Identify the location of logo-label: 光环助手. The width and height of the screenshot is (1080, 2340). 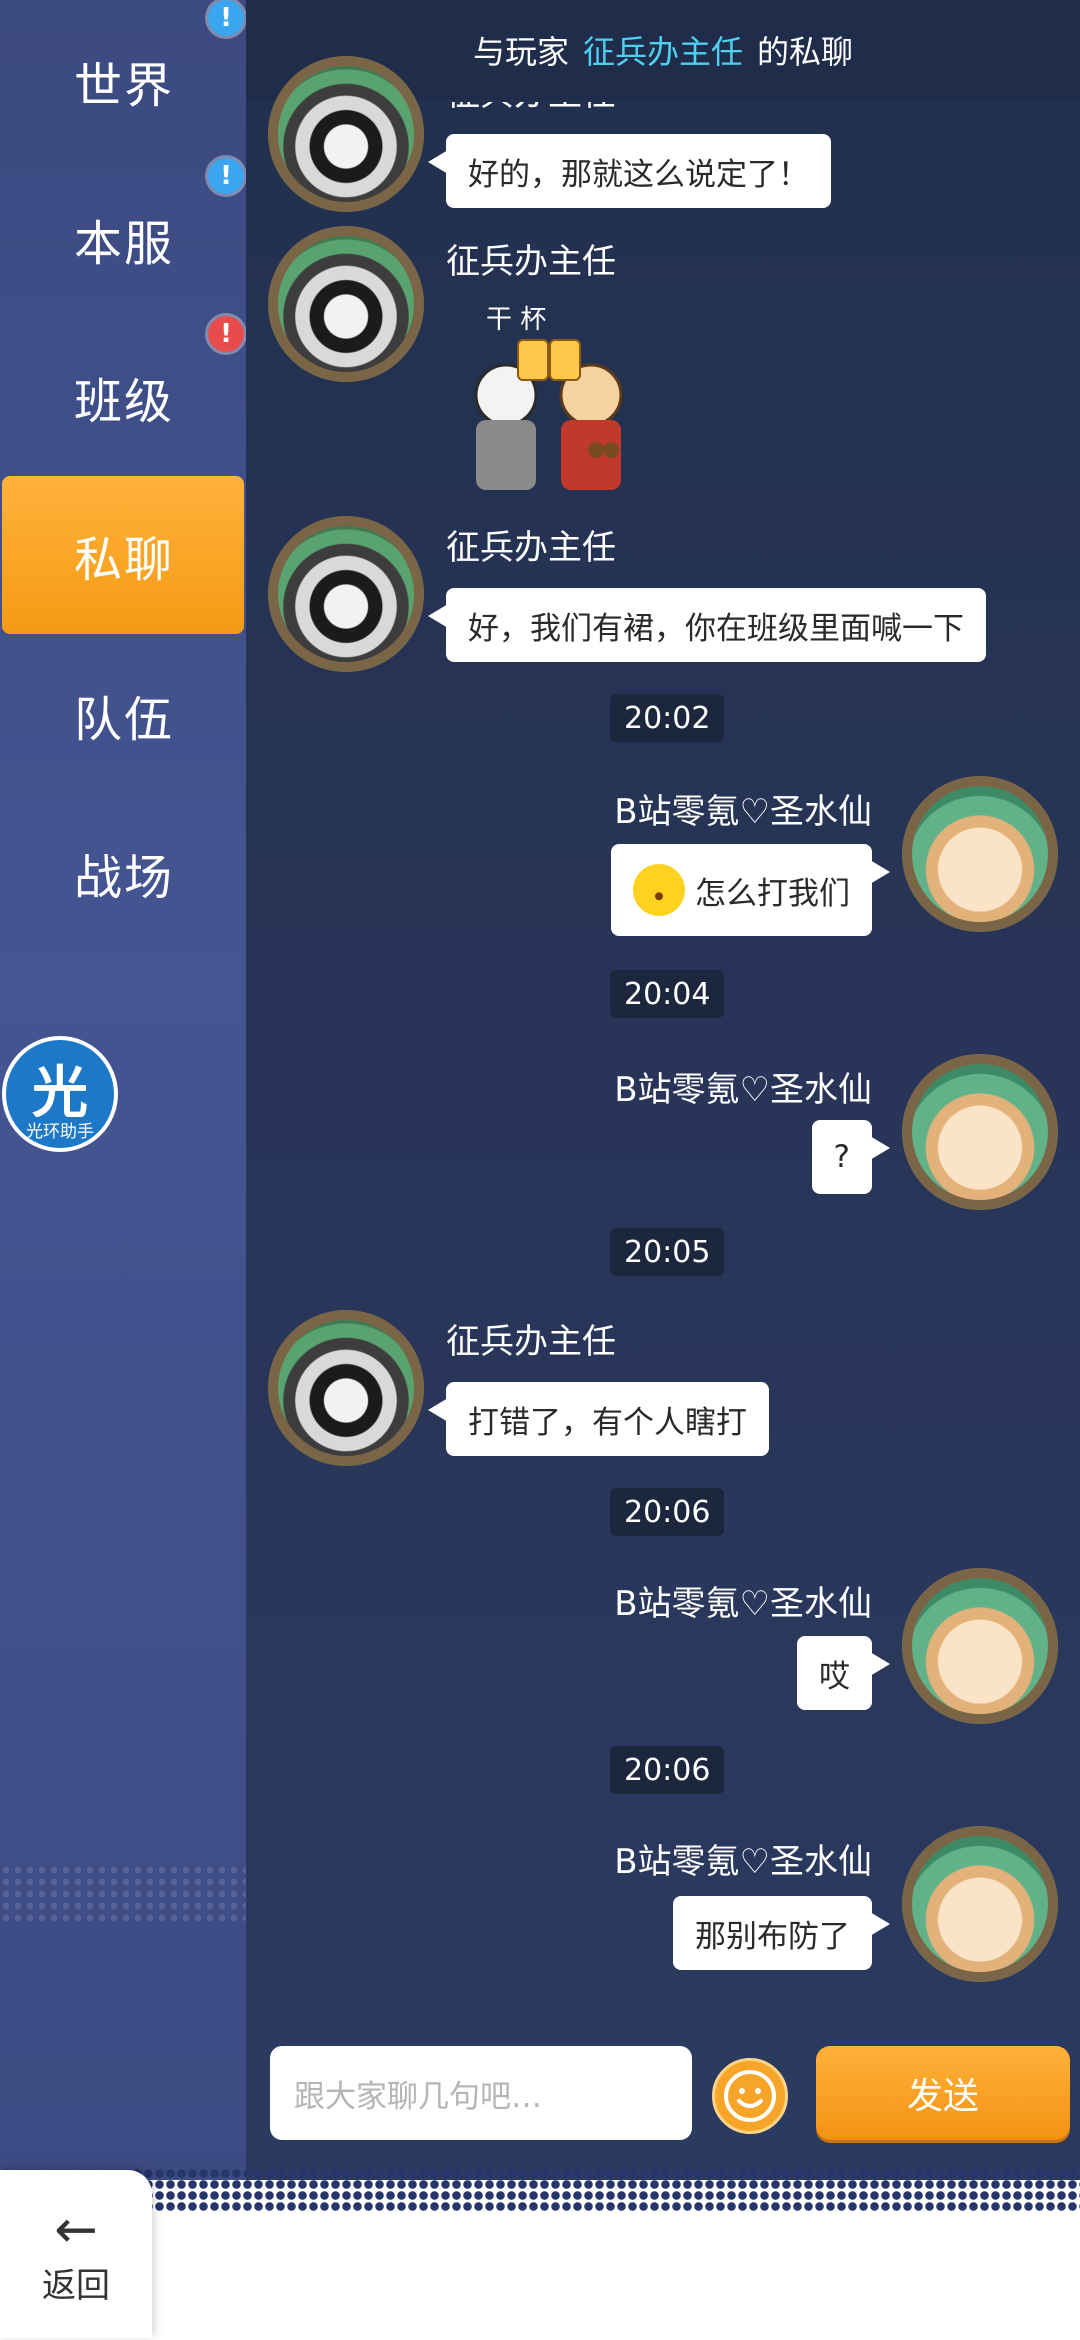
(60, 1129).